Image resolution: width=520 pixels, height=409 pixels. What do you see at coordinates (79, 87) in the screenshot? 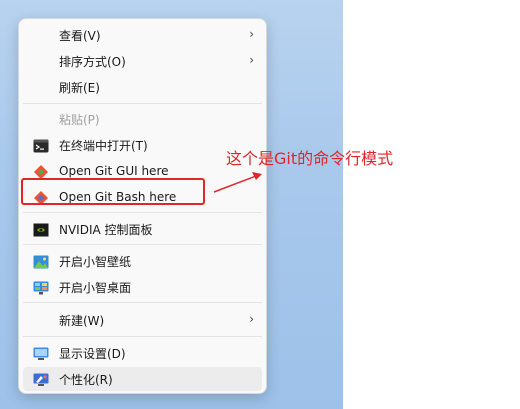
I see `menu-item-label: 刷新(E)` at bounding box center [79, 87].